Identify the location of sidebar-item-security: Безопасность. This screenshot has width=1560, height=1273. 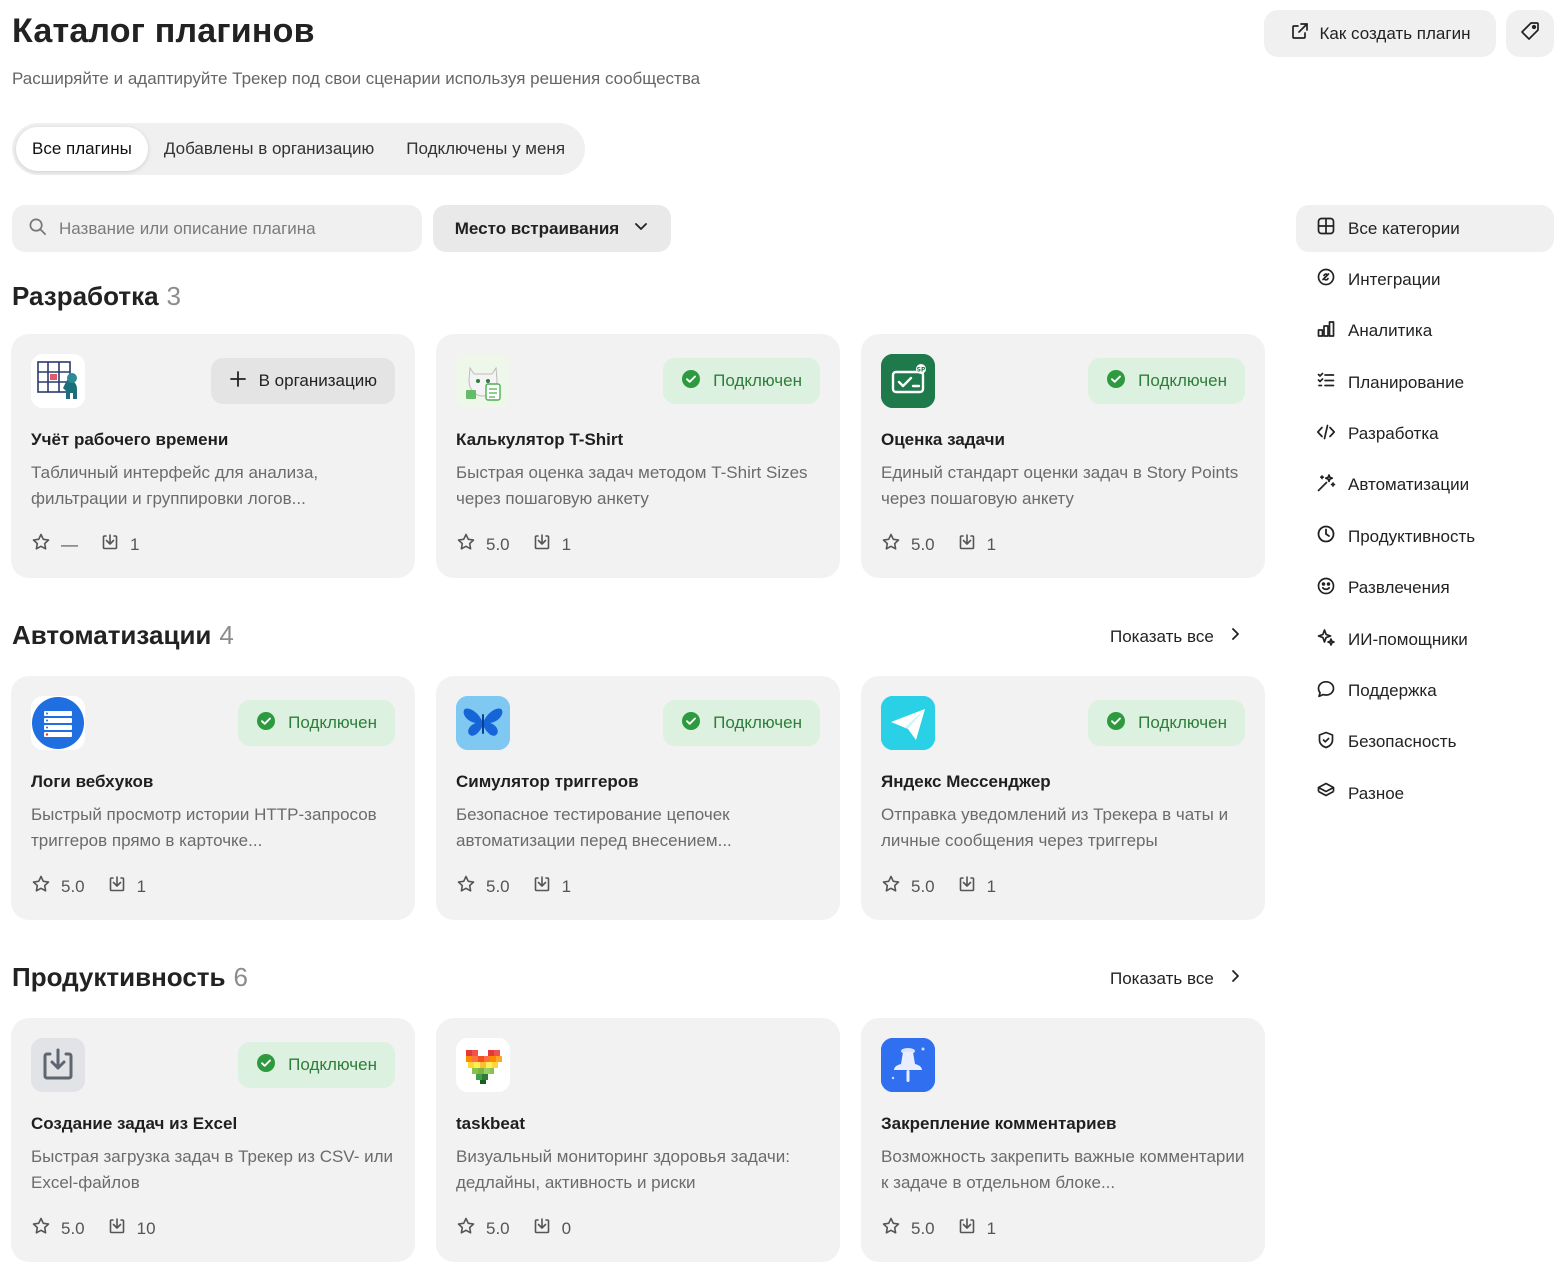
(1425, 742).